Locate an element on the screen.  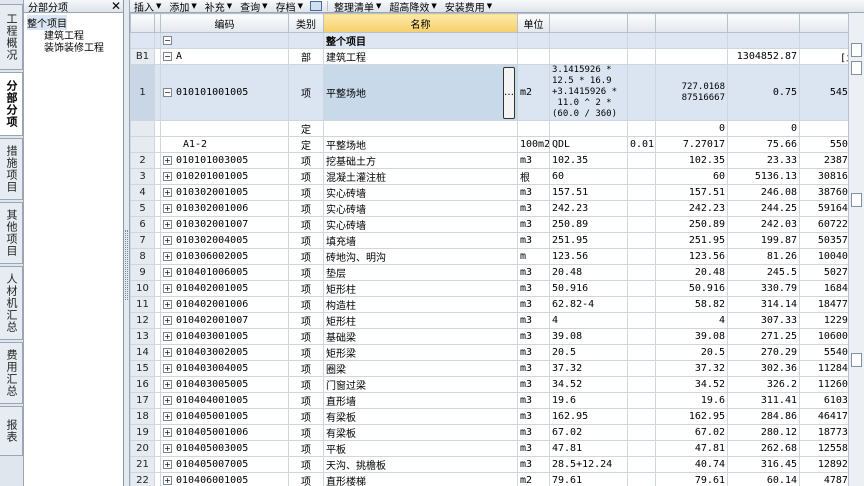
row-index: 22 is located at coordinates (142, 479).